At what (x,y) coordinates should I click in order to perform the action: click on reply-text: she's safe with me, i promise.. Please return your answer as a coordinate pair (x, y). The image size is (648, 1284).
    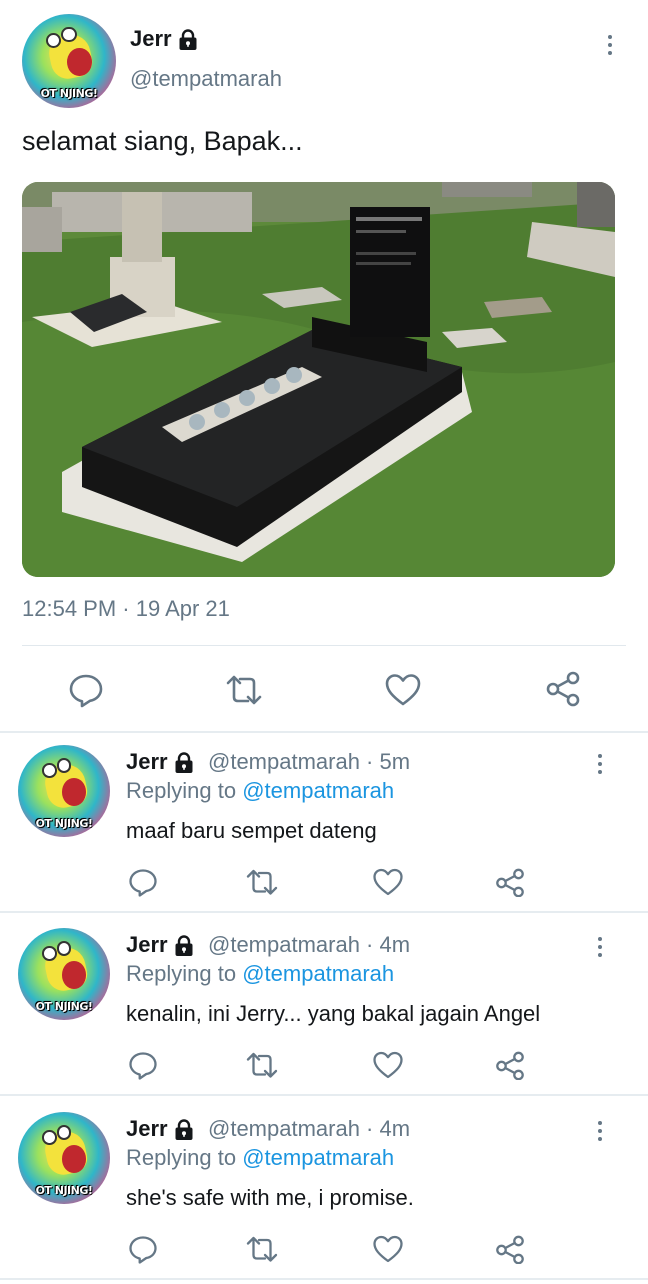
    Looking at the image, I should click on (270, 1197).